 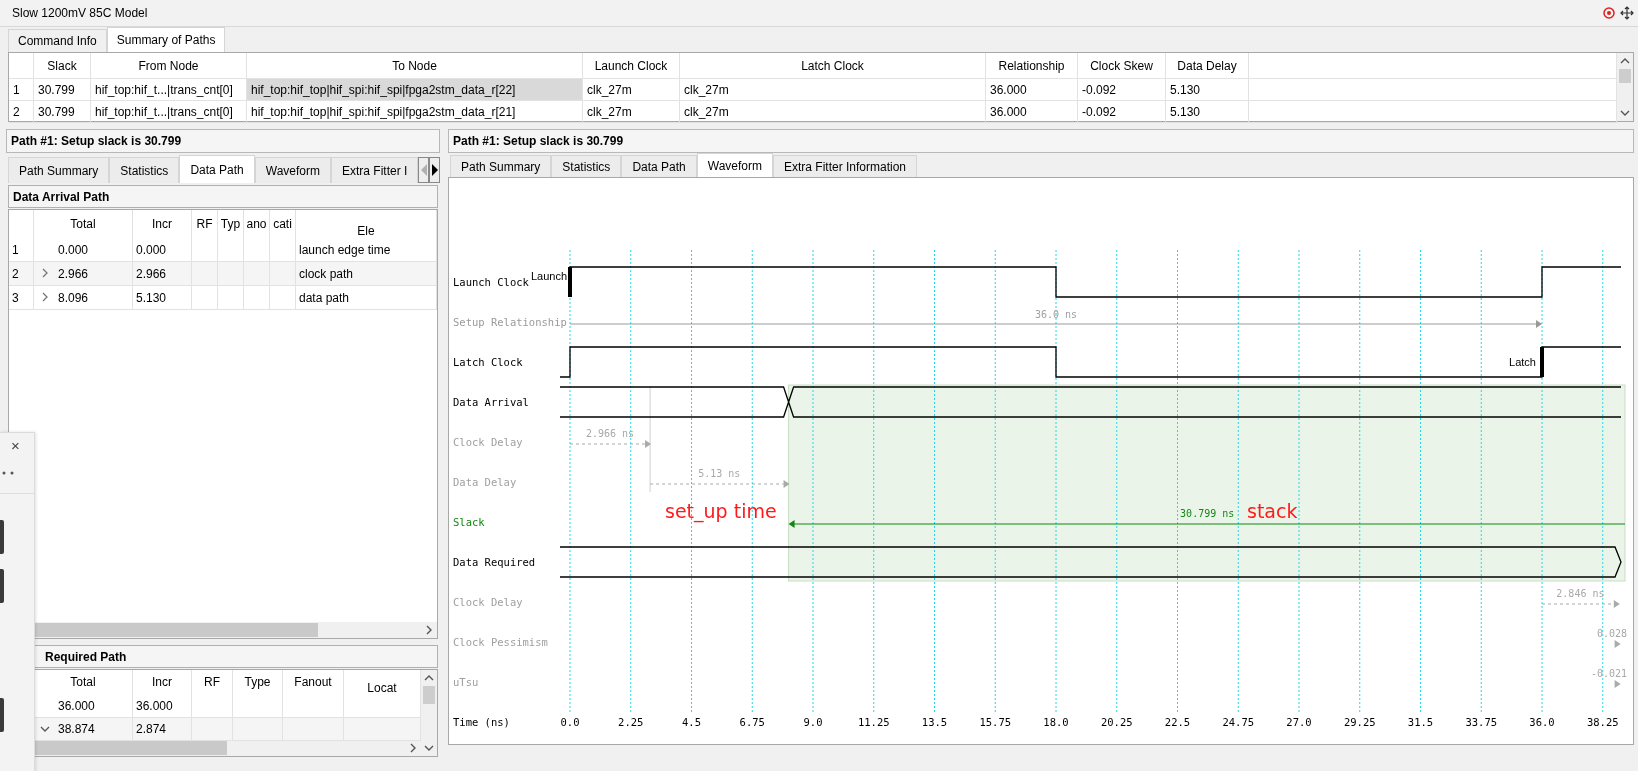 I want to click on measure-label: -0.021, so click(x=1608, y=673).